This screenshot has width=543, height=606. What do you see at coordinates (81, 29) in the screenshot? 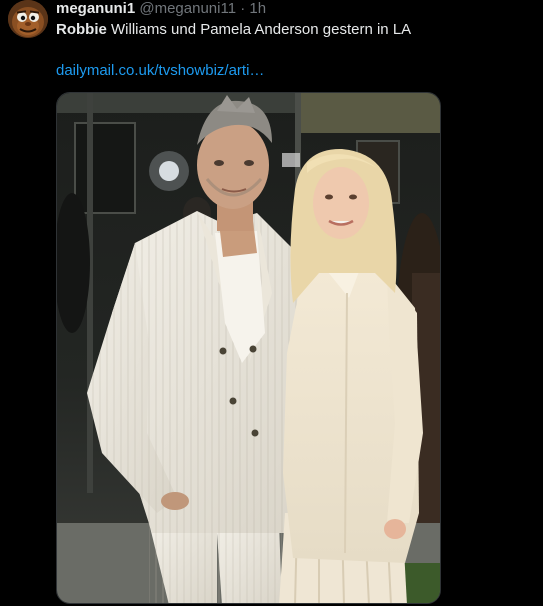
I see `tweet-text-bold: Robbie` at bounding box center [81, 29].